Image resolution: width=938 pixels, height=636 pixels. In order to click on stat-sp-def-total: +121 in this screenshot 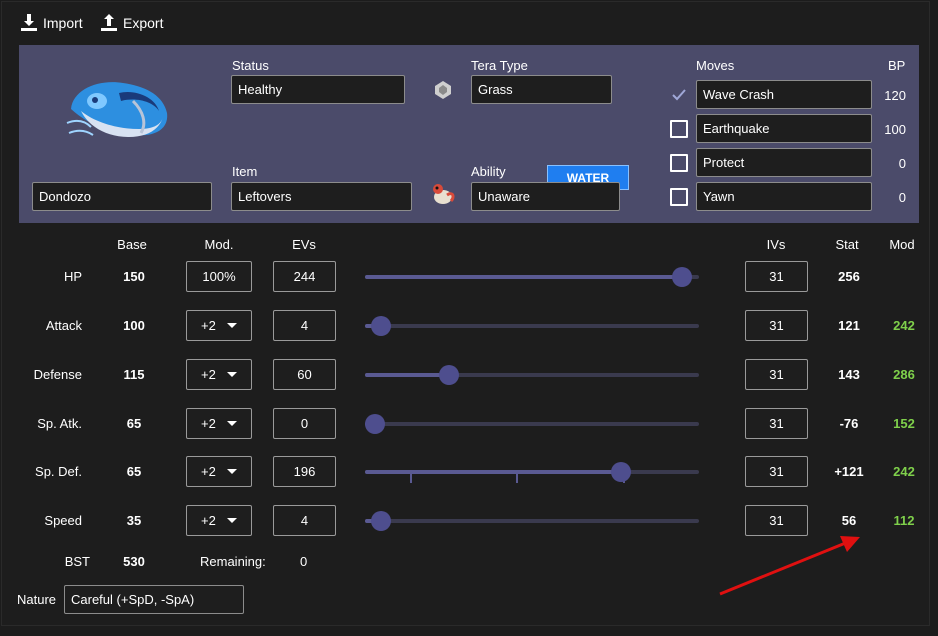, I will do `click(849, 471)`.